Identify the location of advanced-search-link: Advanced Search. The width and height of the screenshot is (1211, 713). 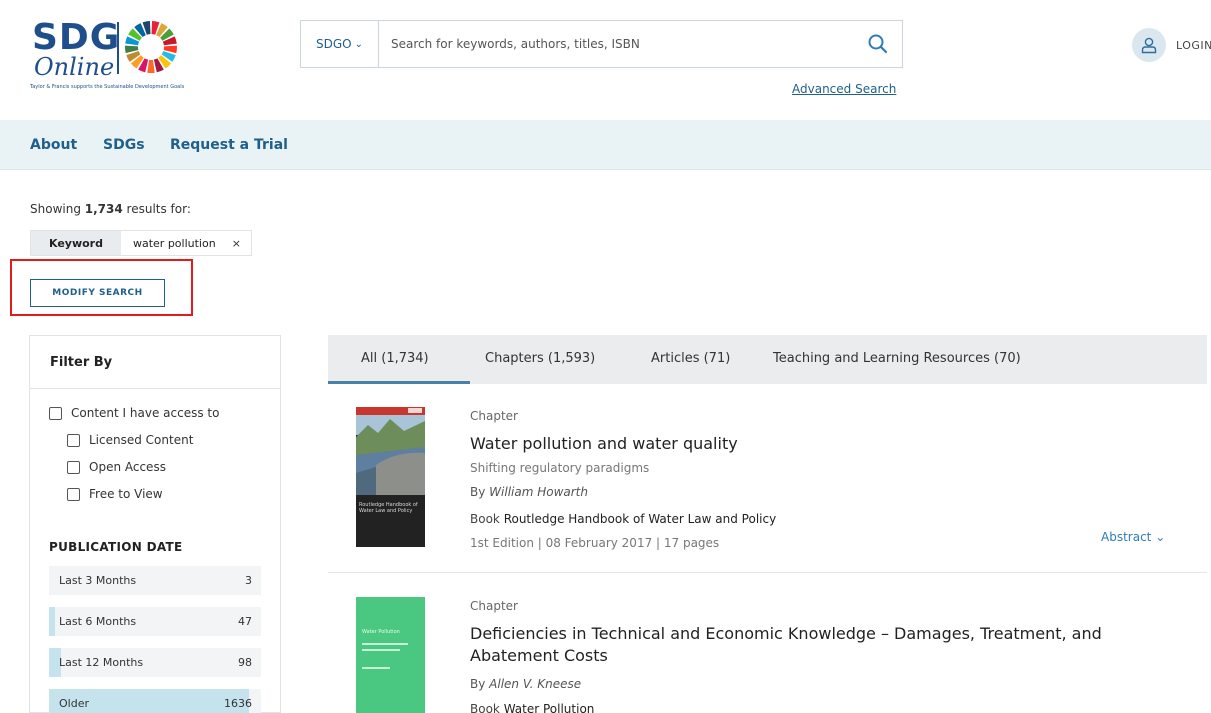
(844, 89).